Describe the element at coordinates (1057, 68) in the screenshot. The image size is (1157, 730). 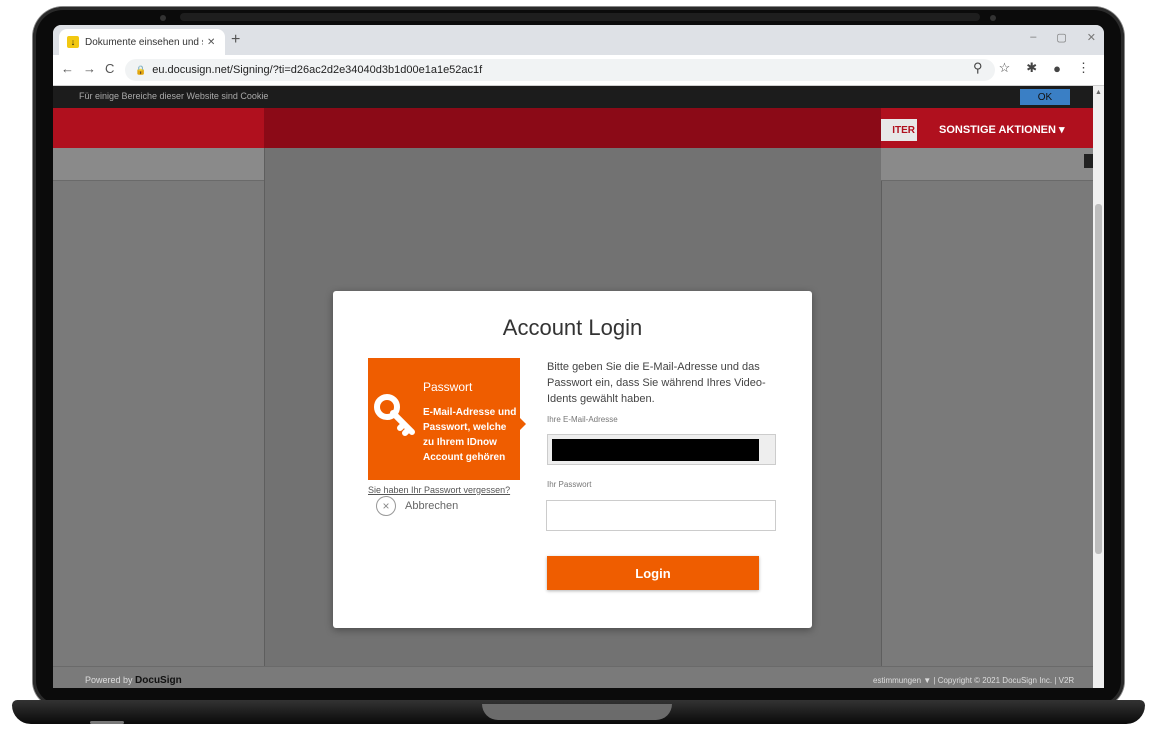
I see `profile-icon: ●` at that location.